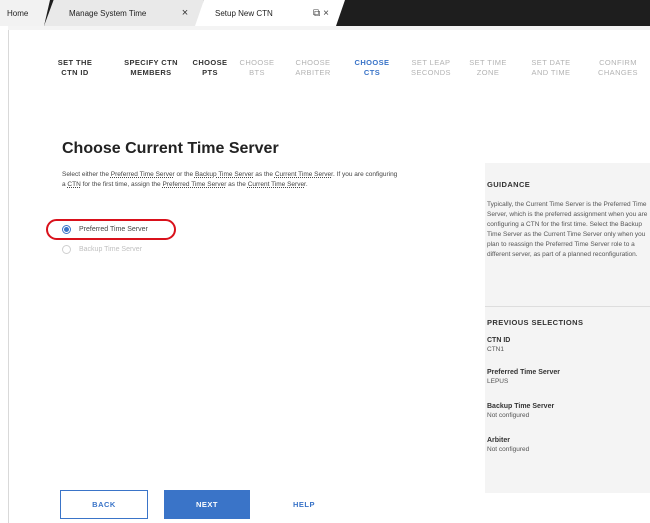 This screenshot has height=523, width=650. Describe the element at coordinates (306, 184) in the screenshot. I see `desc-text: .` at that location.